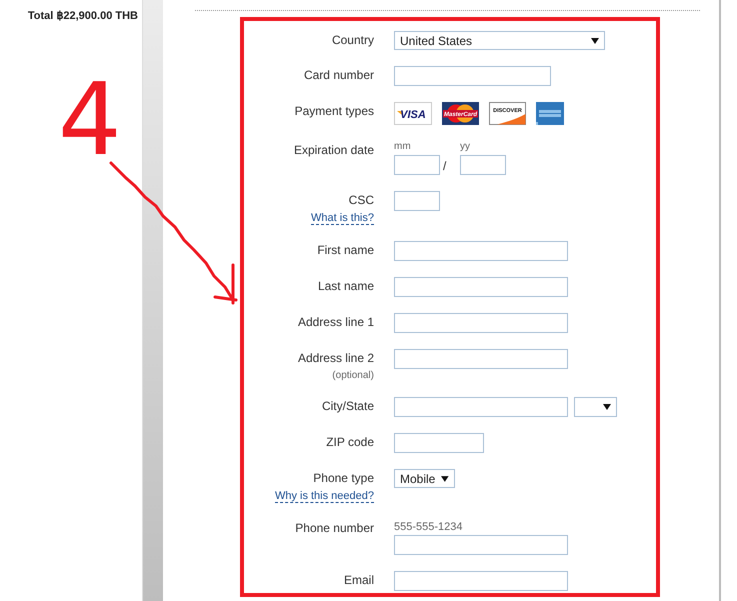 This screenshot has width=737, height=601. Describe the element at coordinates (336, 358) in the screenshot. I see `field-label: Address line 2` at that location.